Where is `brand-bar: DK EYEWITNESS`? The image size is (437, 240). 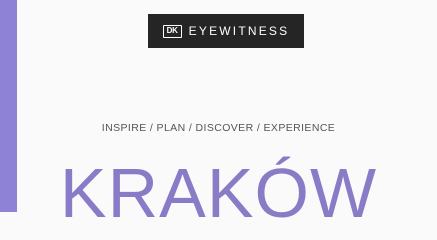 brand-bar: DK EYEWITNESS is located at coordinates (226, 31).